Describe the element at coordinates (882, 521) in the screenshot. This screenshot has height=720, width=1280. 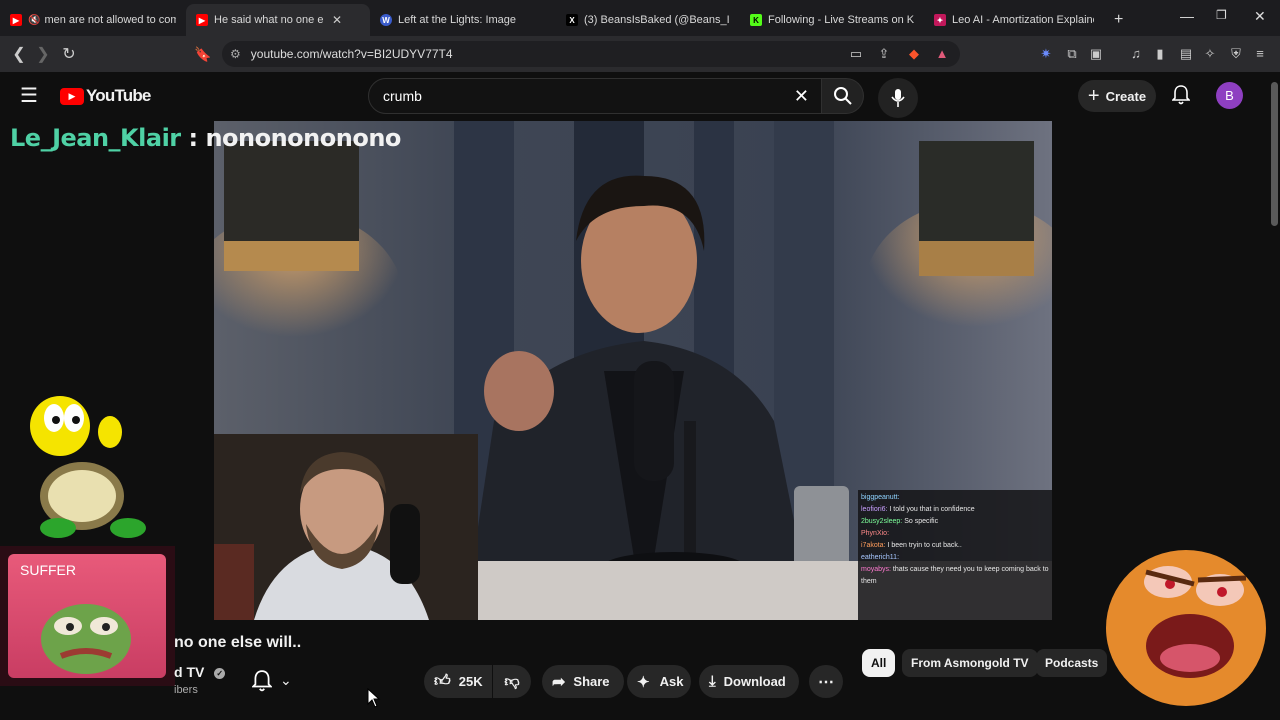
I see `chat-user: 2busy2sleep:` at that location.